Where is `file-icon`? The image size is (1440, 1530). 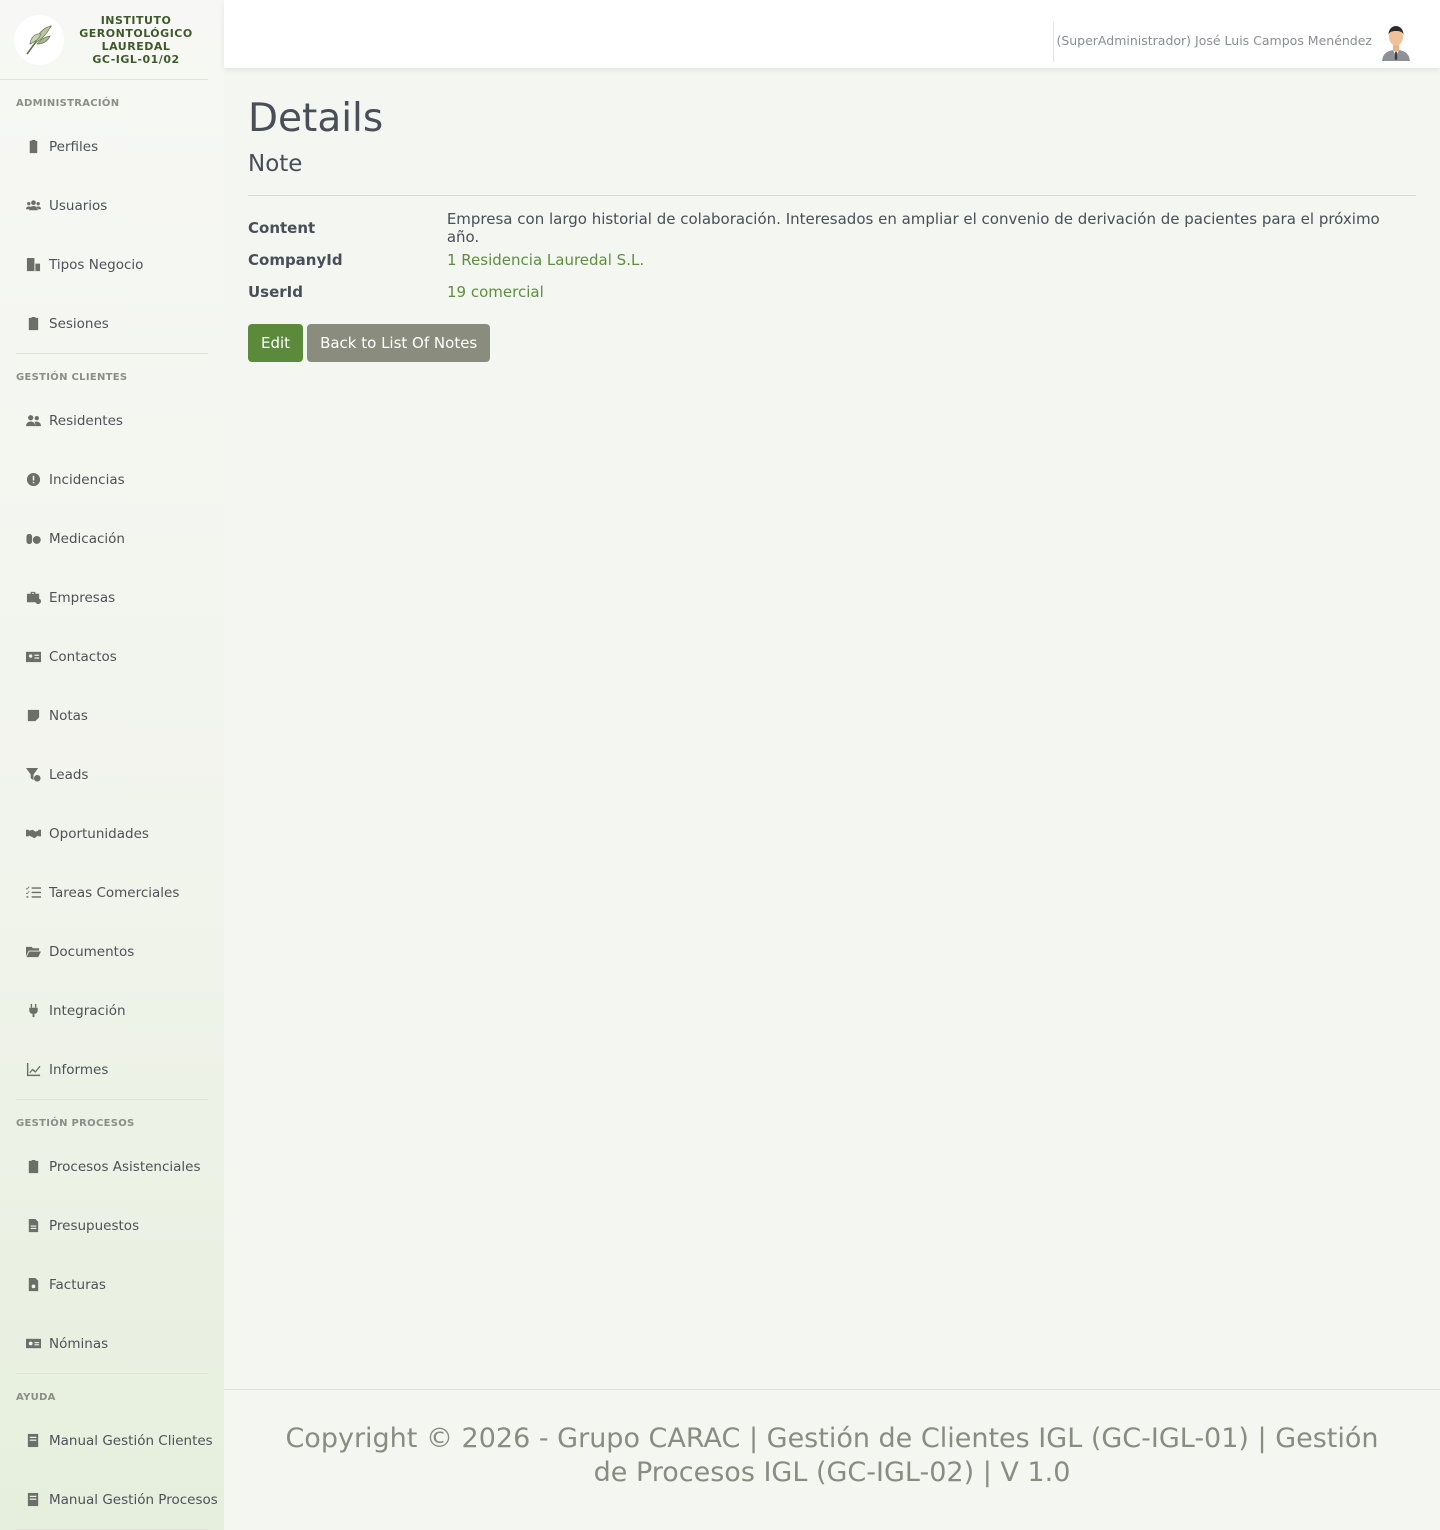 file-icon is located at coordinates (33, 1226).